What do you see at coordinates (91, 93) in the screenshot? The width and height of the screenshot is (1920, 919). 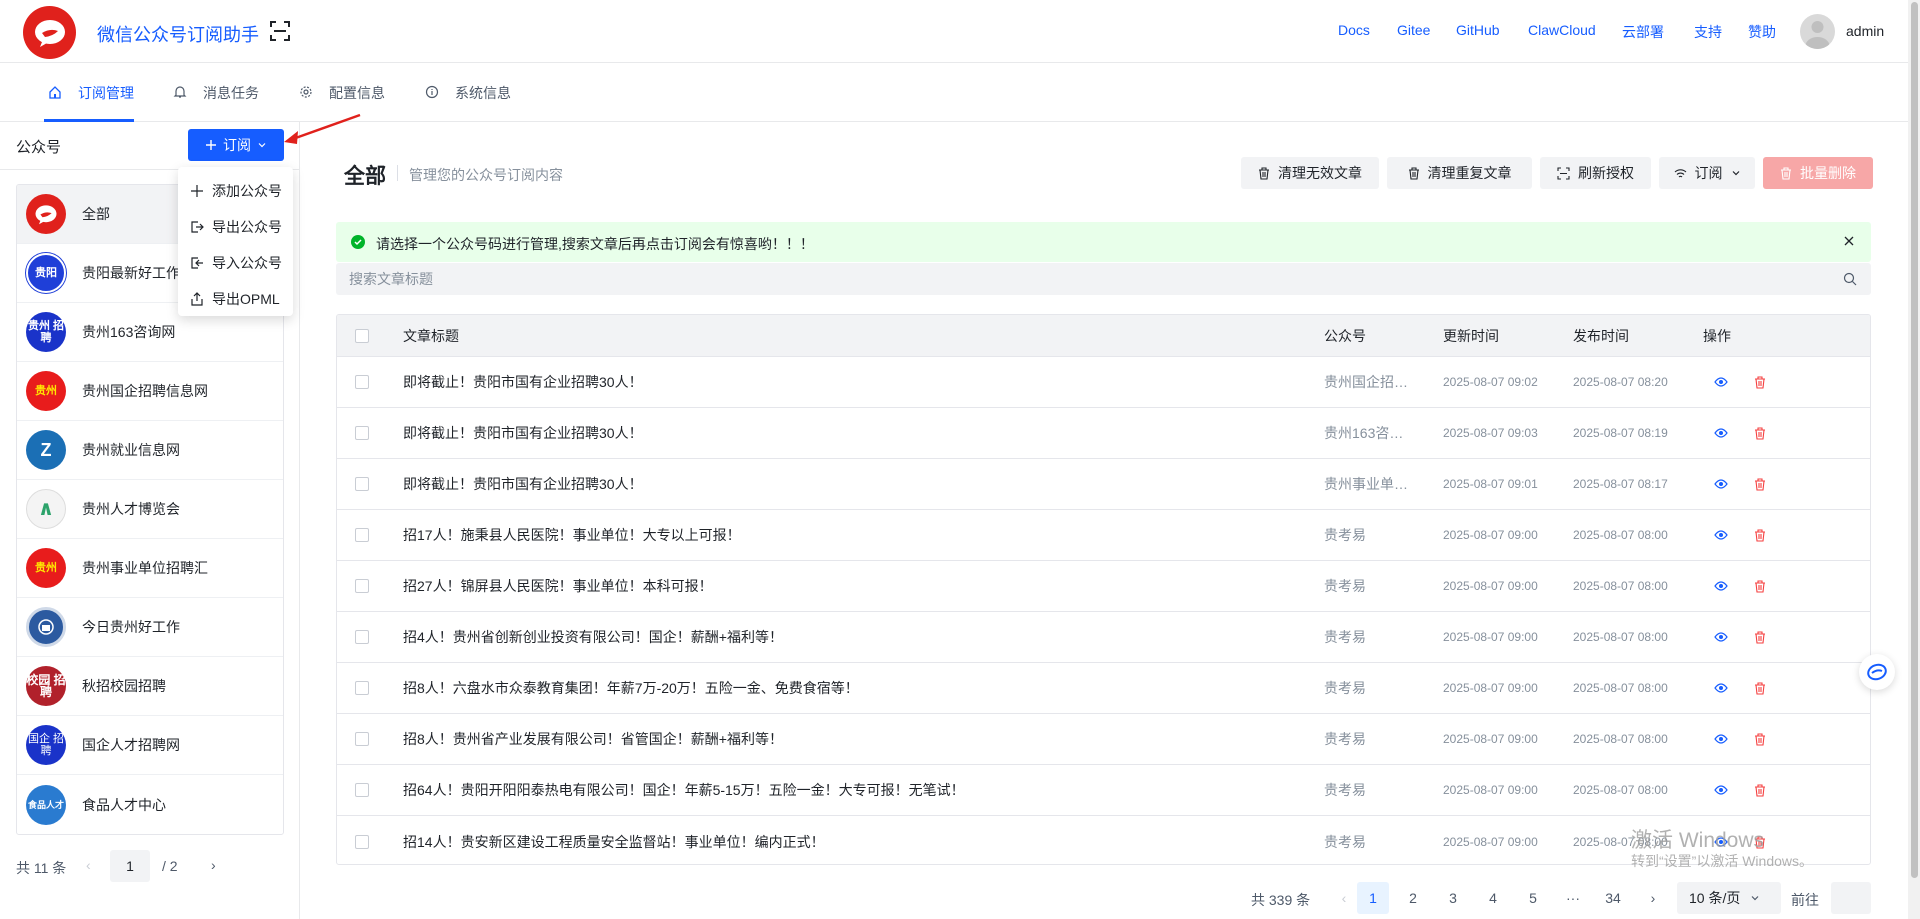 I see `tab-subscriptions: 订阅管理` at bounding box center [91, 93].